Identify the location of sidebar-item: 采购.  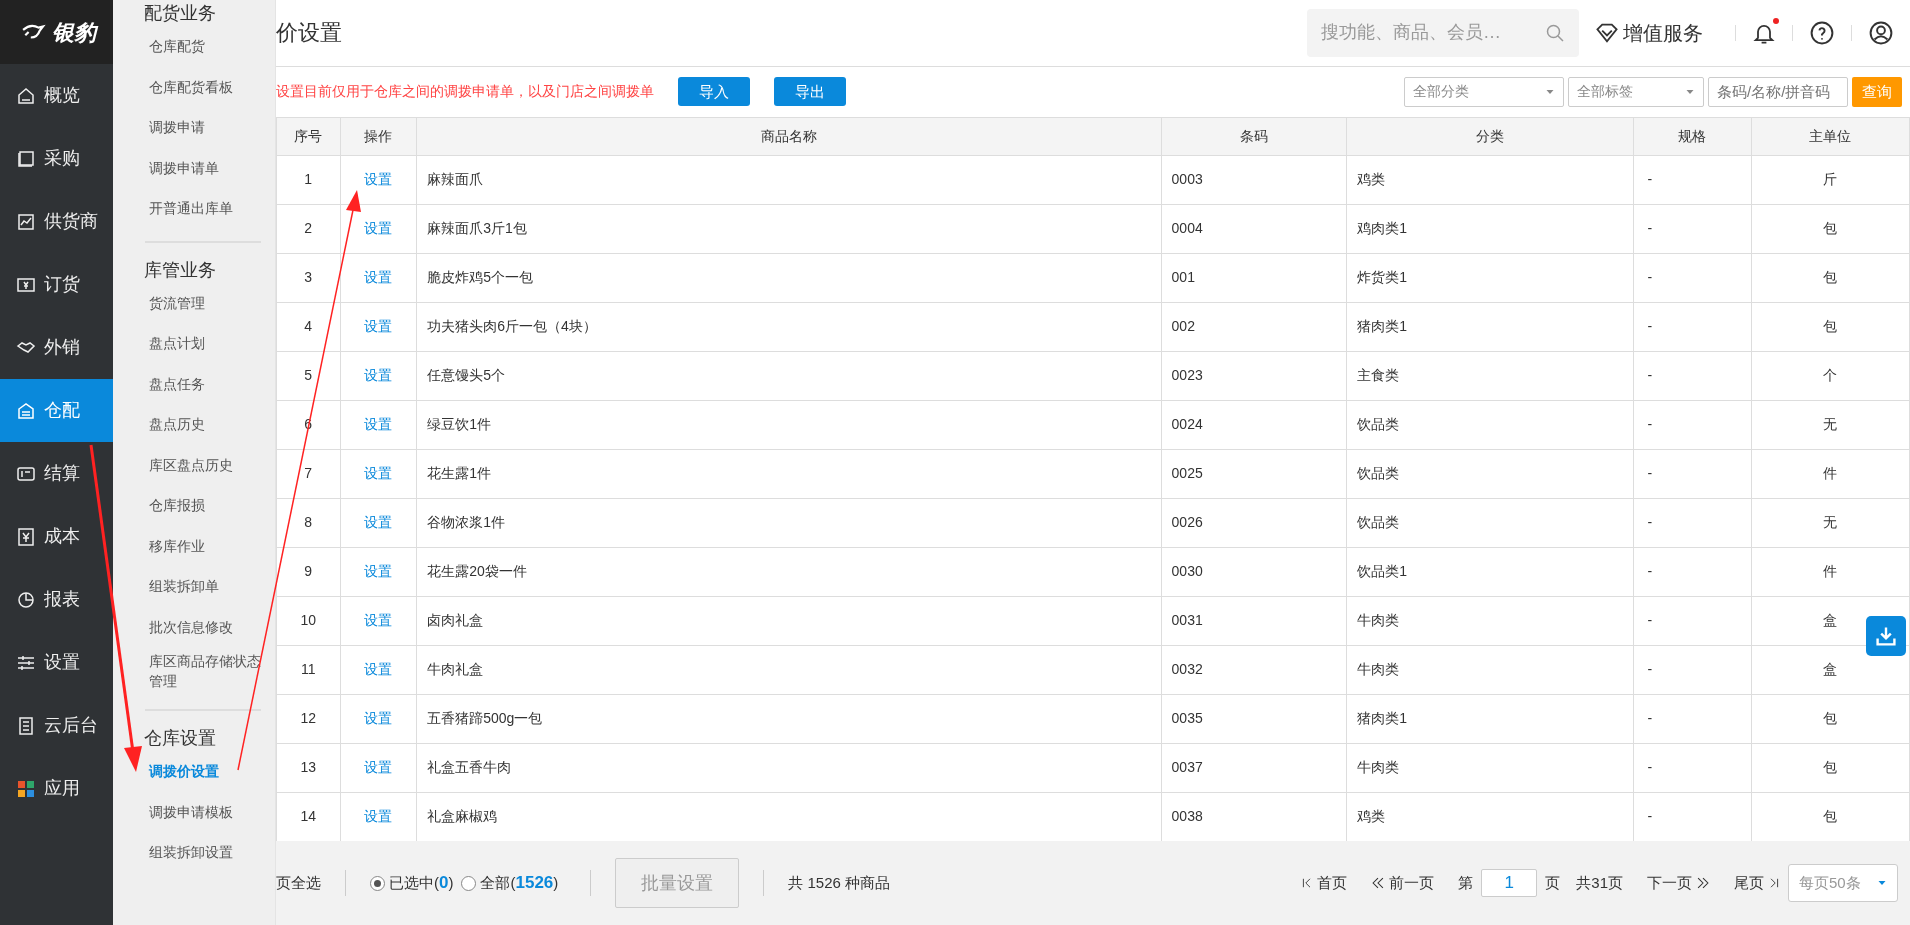
(56, 158).